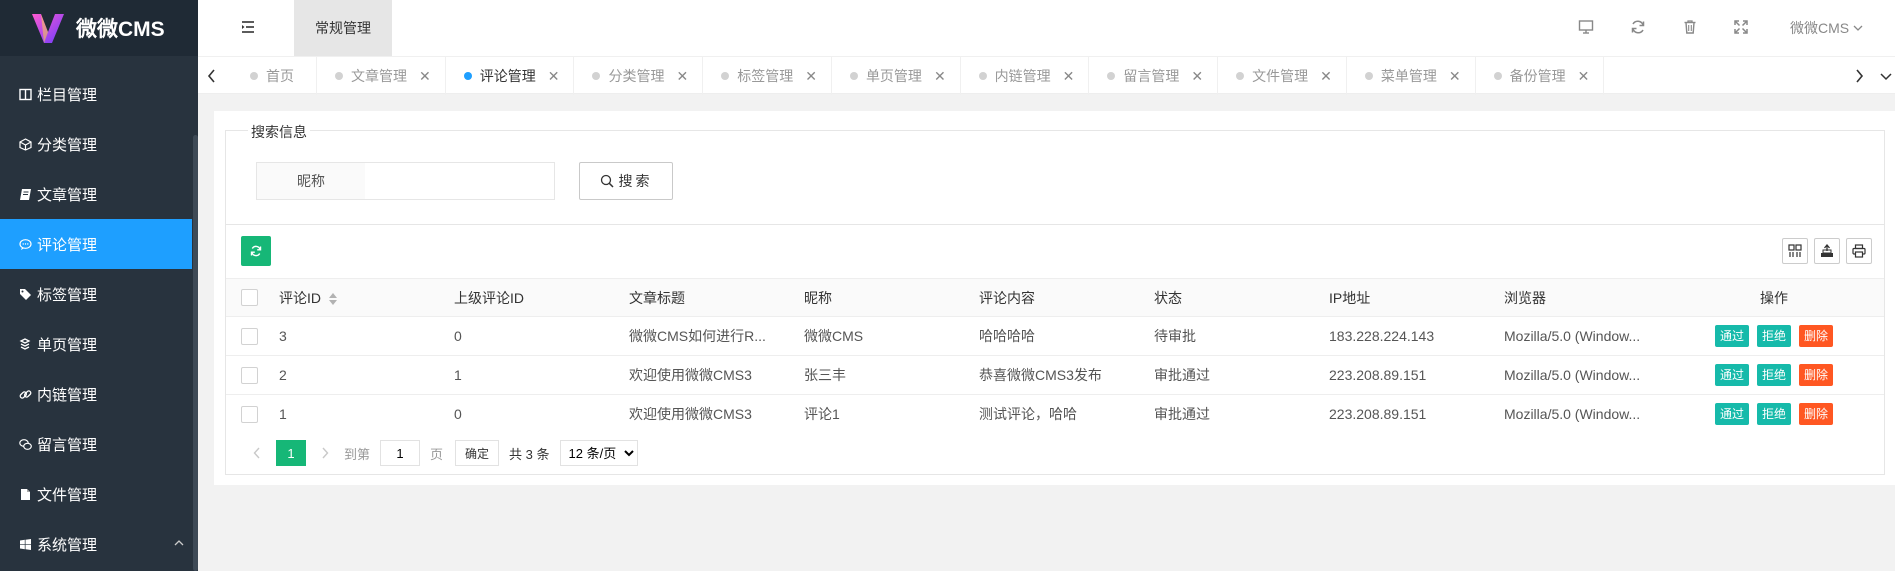 The image size is (1895, 571). I want to click on goto-confirm-button: 确定, so click(477, 453).